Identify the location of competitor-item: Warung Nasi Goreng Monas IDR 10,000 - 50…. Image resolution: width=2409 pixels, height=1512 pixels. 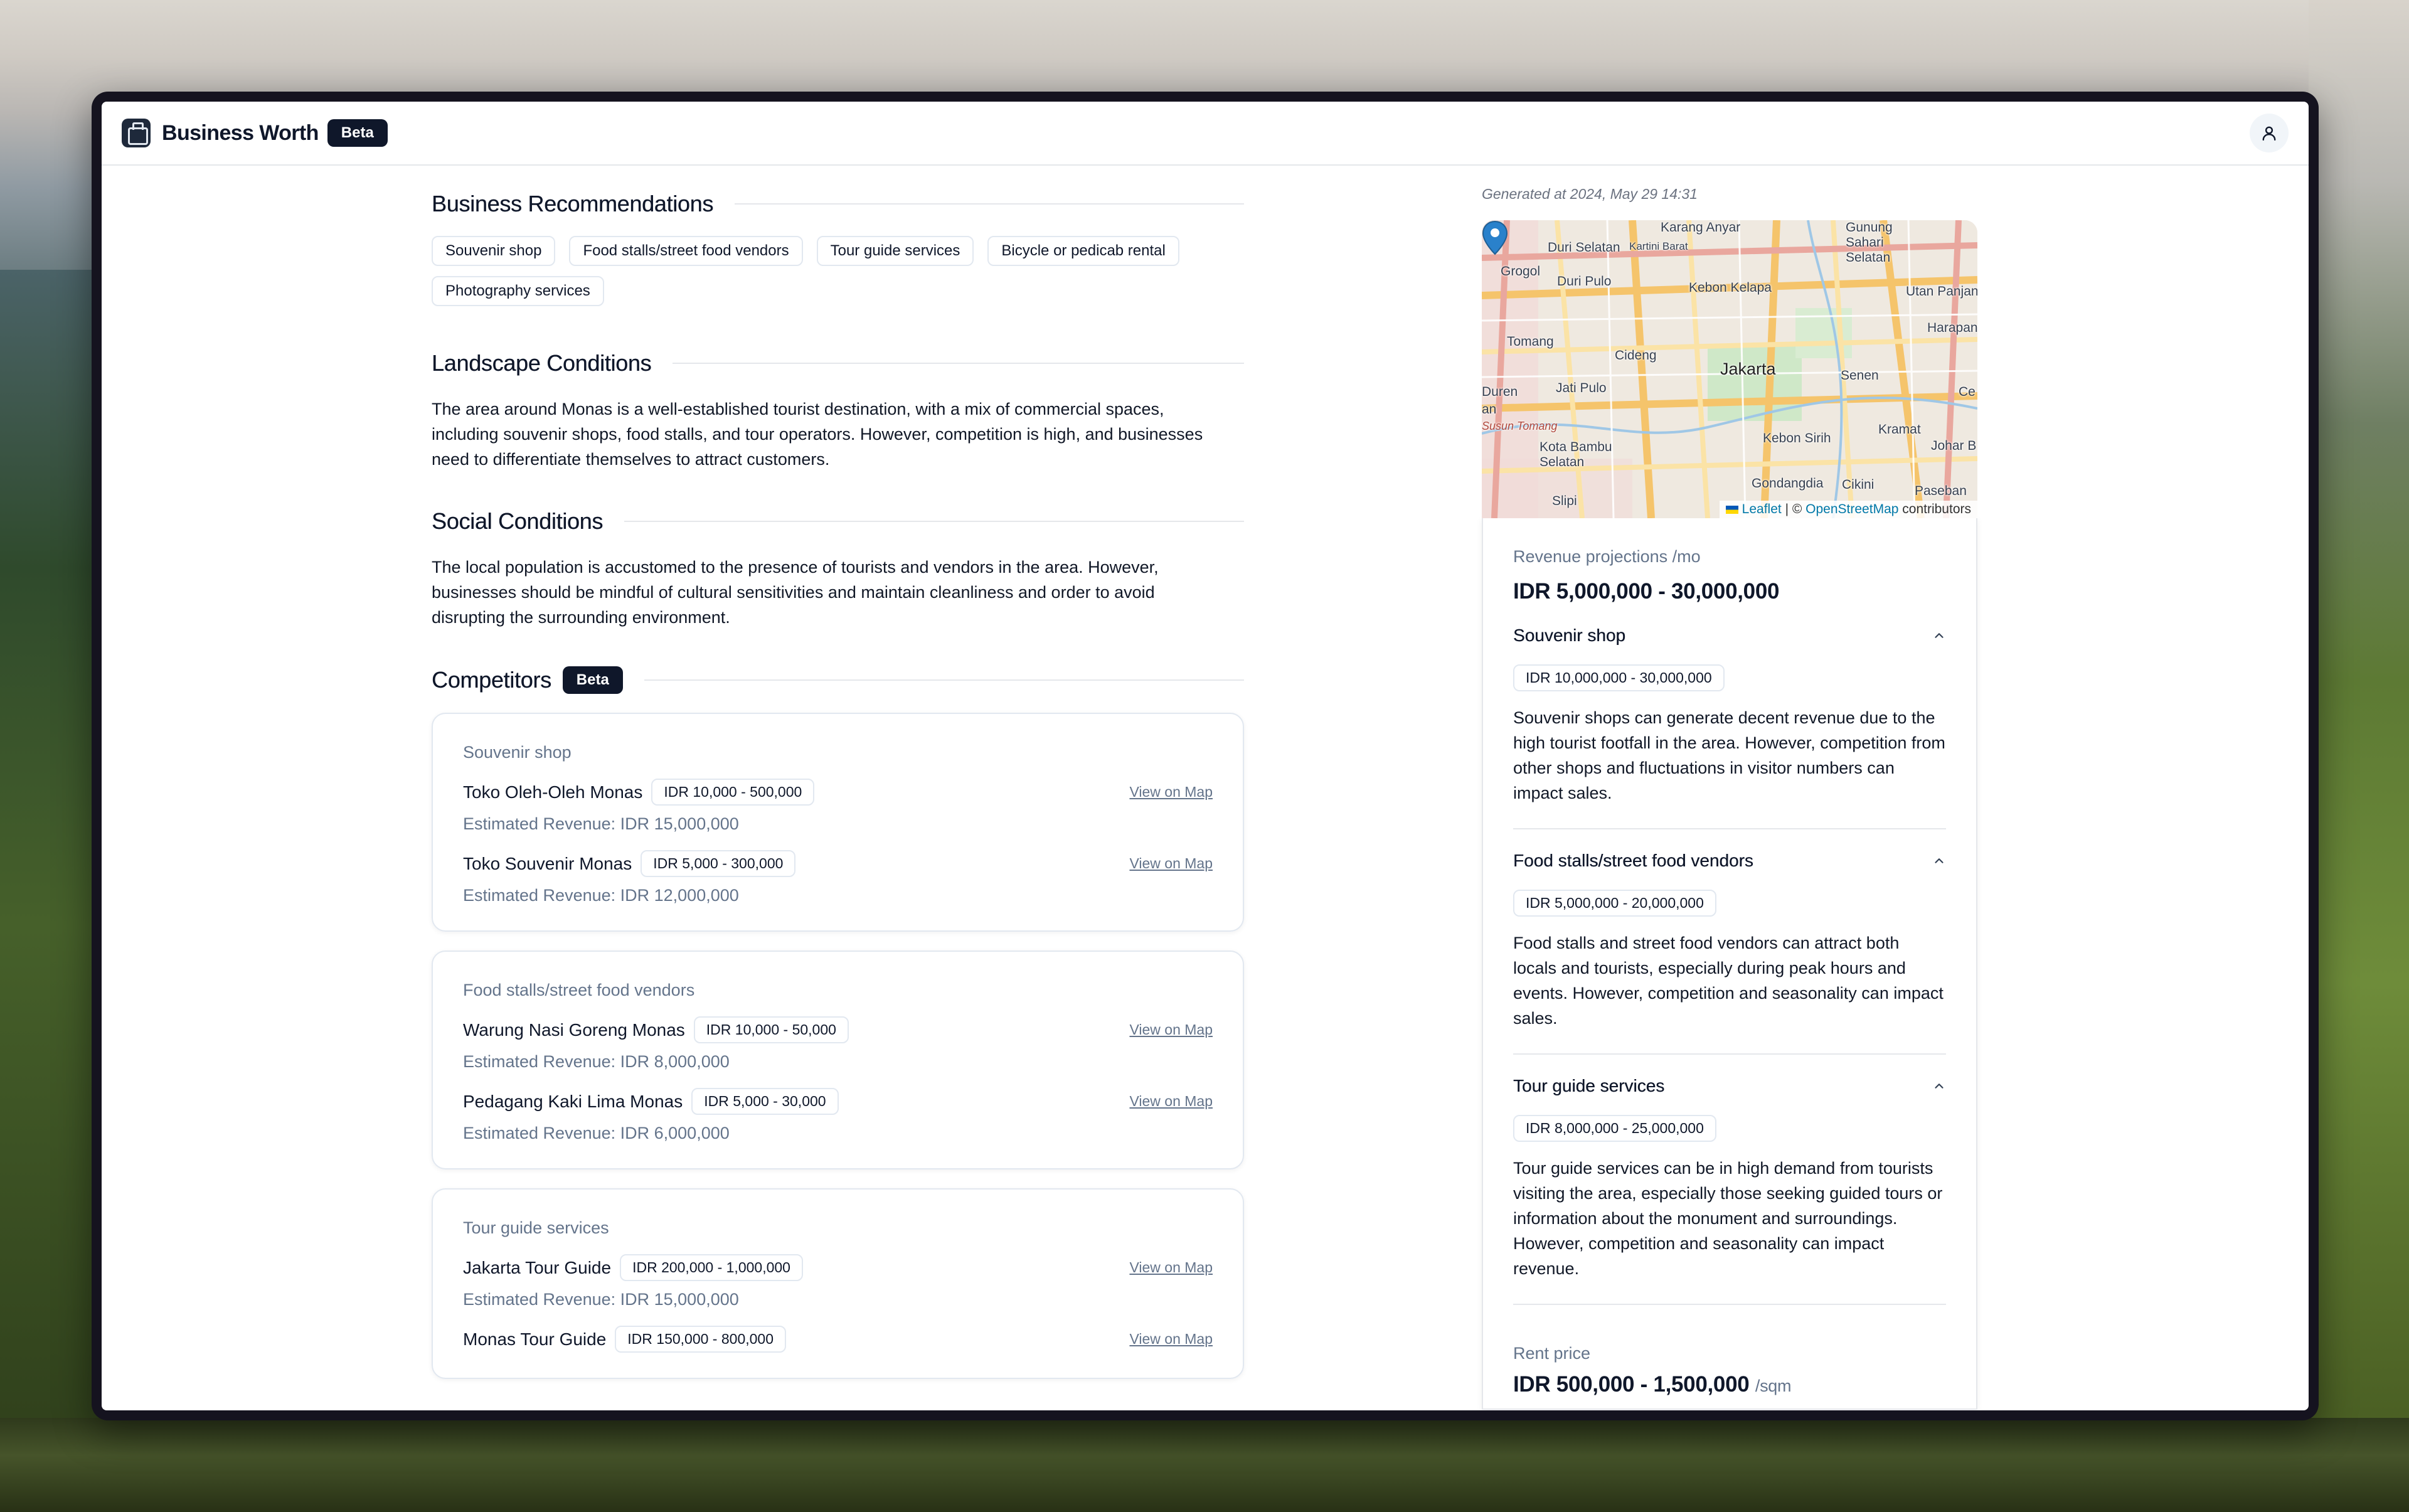
(838, 1044).